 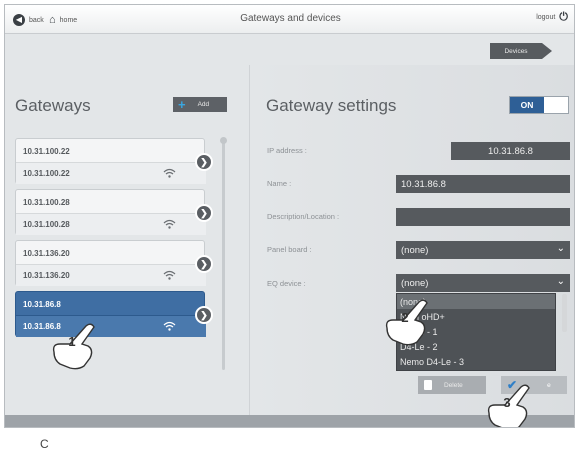 What do you see at coordinates (563, 17) in the screenshot?
I see `power-icon: ⏻` at bounding box center [563, 17].